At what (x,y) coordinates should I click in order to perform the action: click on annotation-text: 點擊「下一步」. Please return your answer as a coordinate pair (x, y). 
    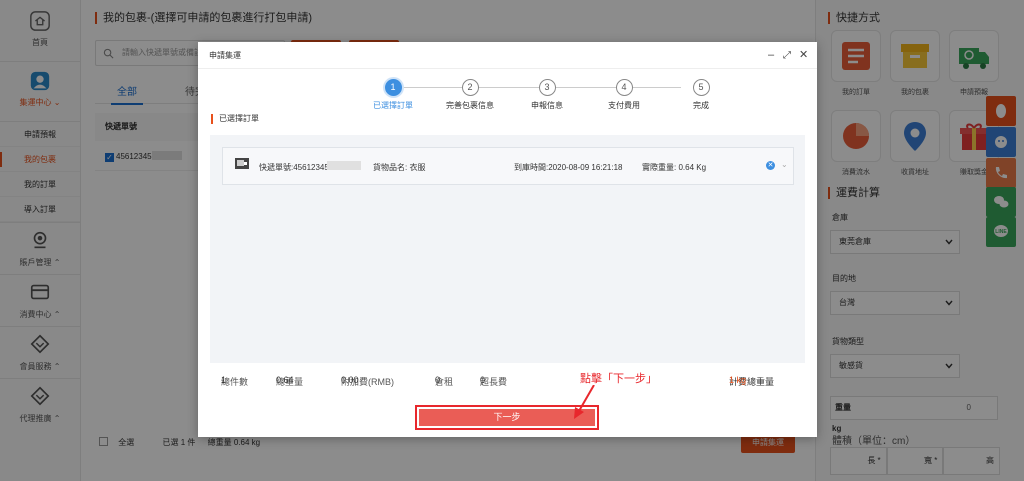
    Looking at the image, I should click on (618, 379).